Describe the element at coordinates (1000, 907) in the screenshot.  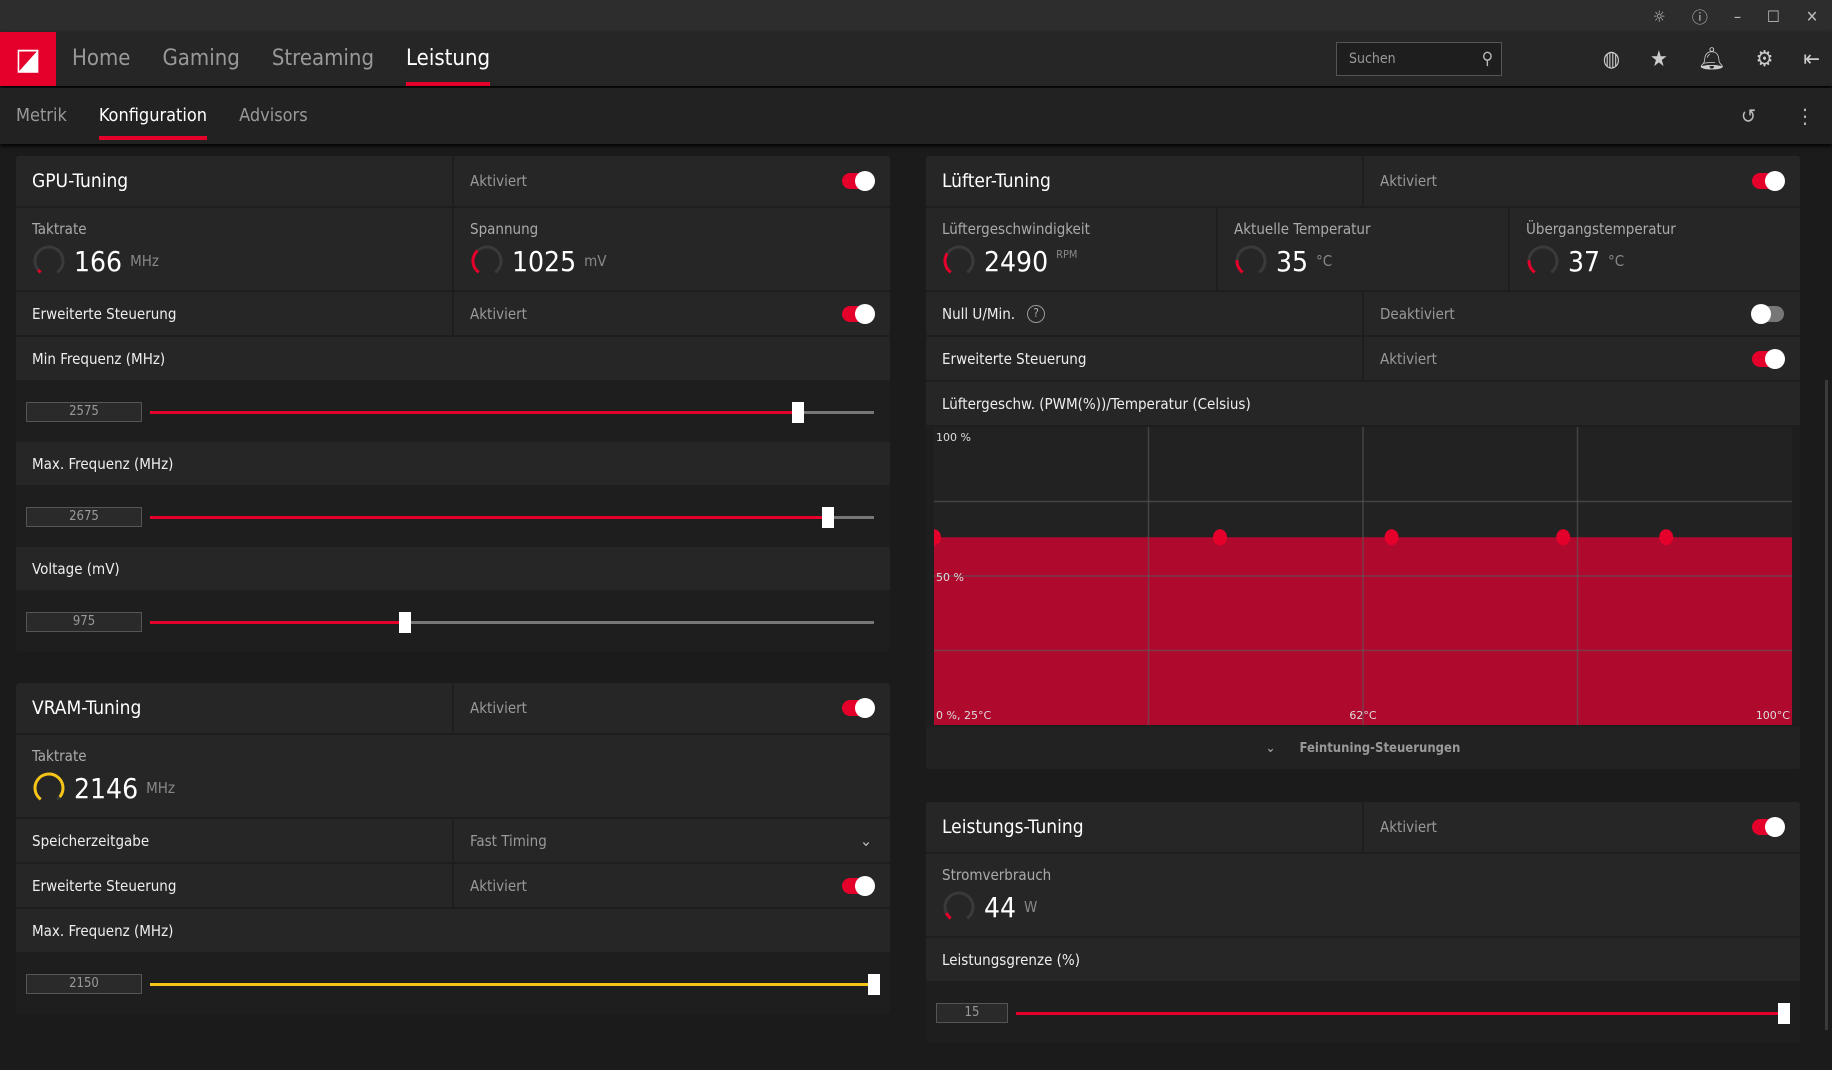
I see `power-draw-value: 44` at that location.